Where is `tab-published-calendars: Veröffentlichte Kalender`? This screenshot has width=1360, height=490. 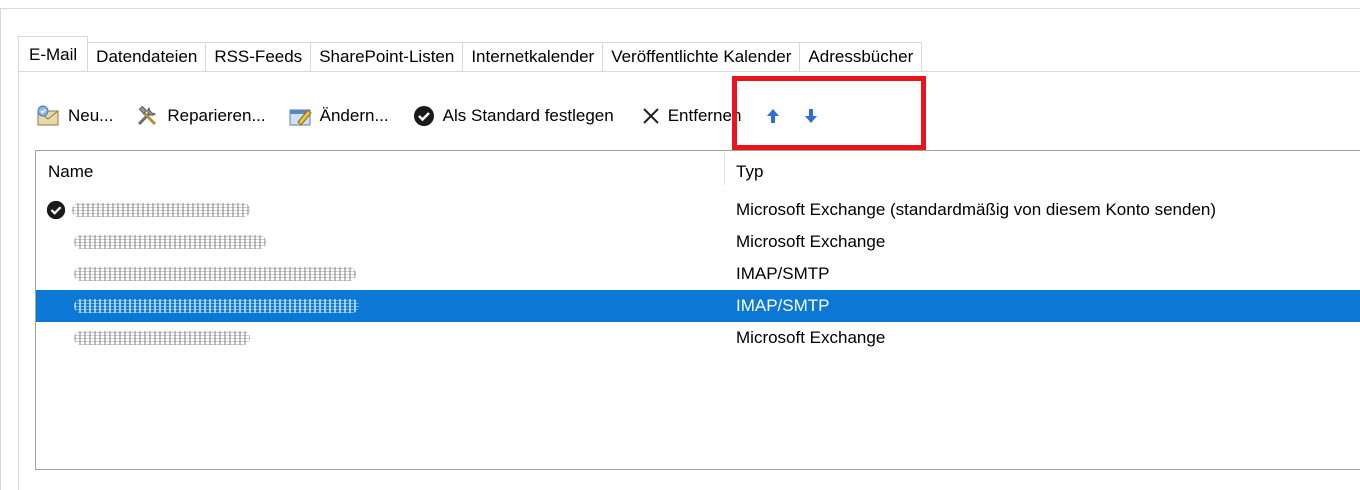 tab-published-calendars: Veröffentlichte Kalender is located at coordinates (702, 57).